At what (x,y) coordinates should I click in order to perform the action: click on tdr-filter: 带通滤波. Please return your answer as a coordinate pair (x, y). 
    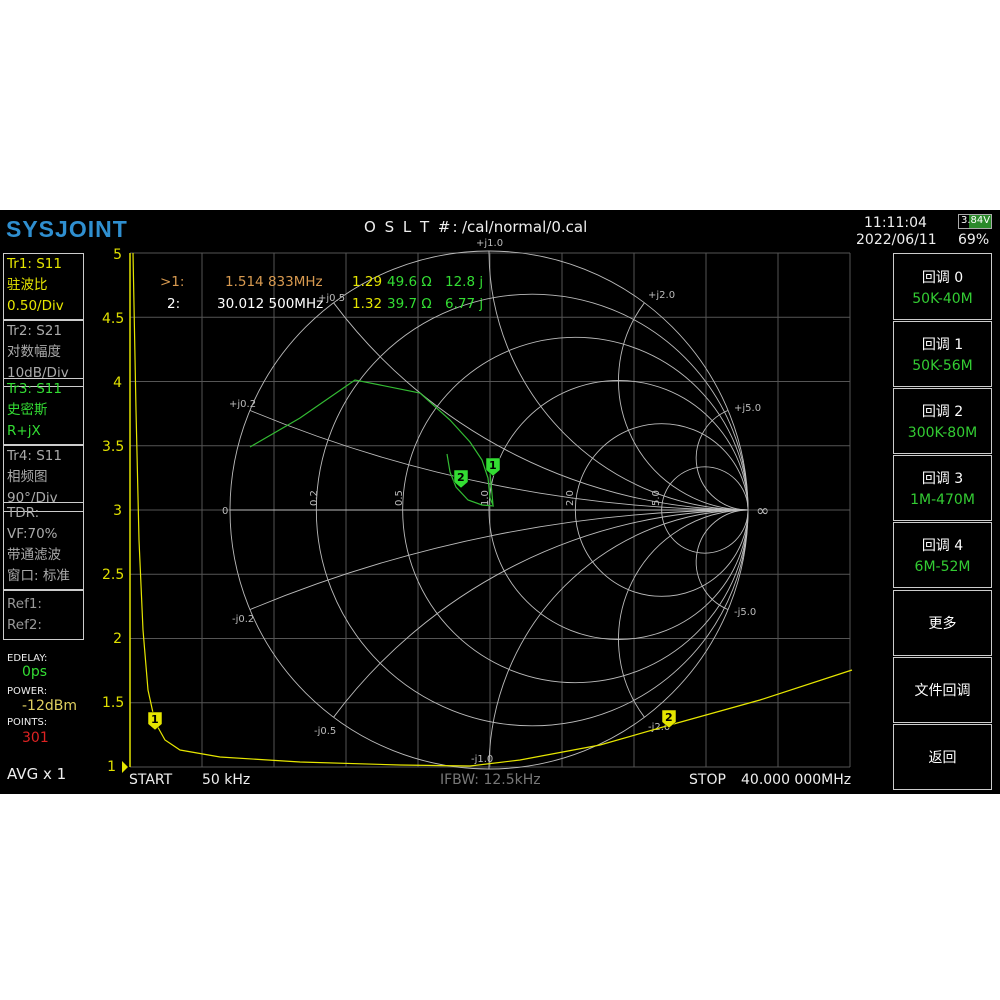
    Looking at the image, I should click on (34, 555).